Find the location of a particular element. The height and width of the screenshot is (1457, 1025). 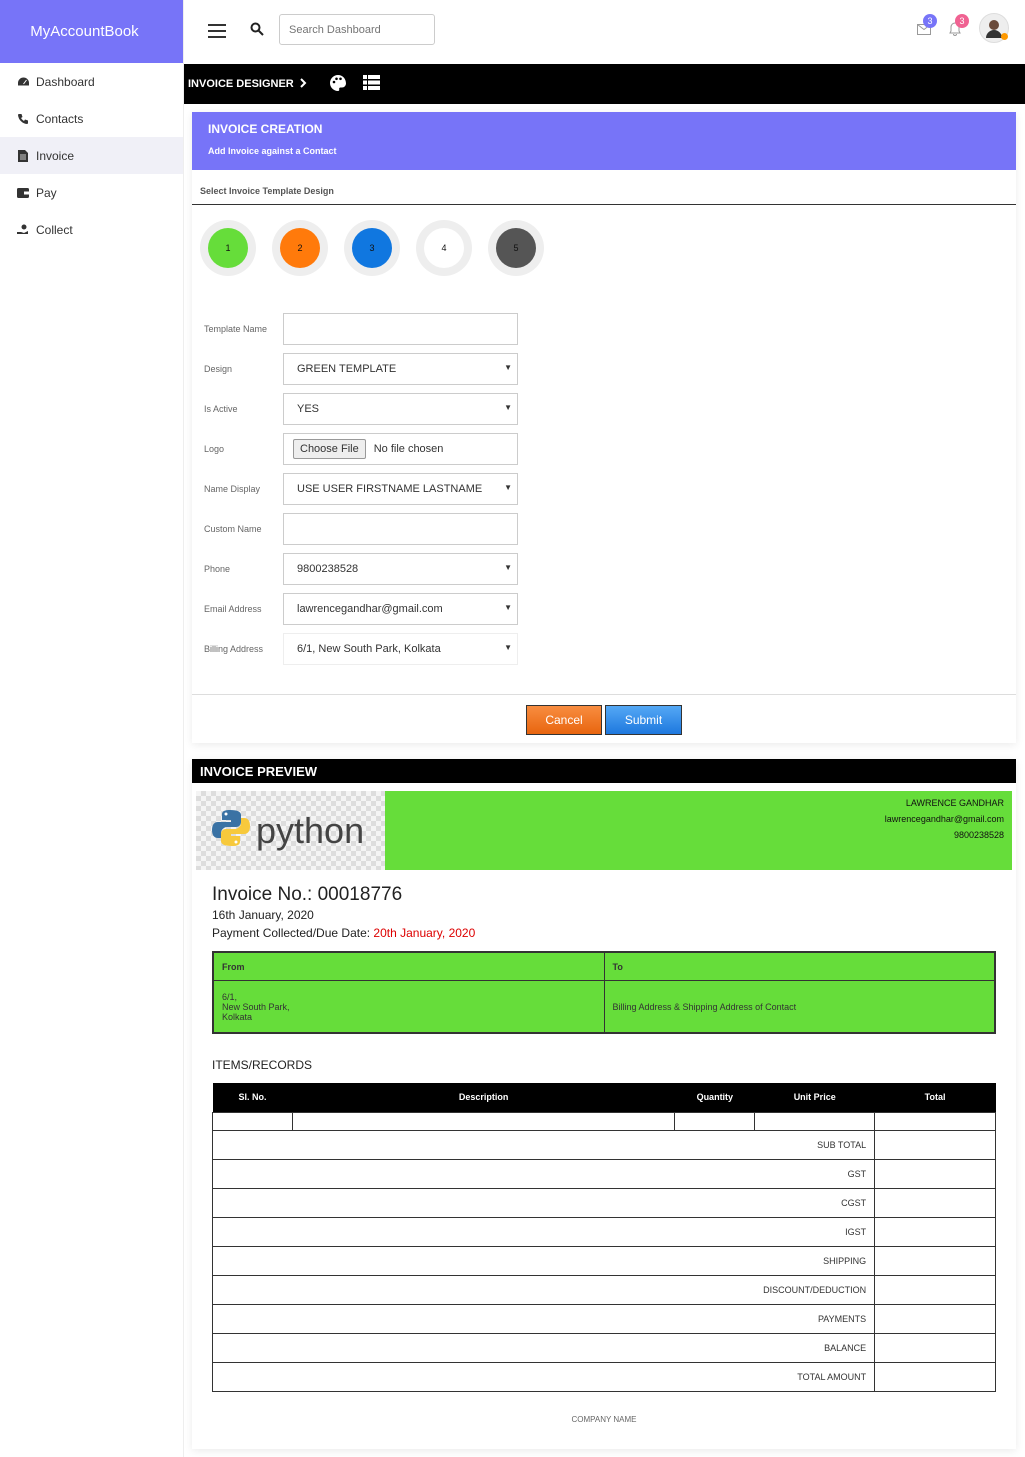

file-status: No file chosen is located at coordinates (408, 449).